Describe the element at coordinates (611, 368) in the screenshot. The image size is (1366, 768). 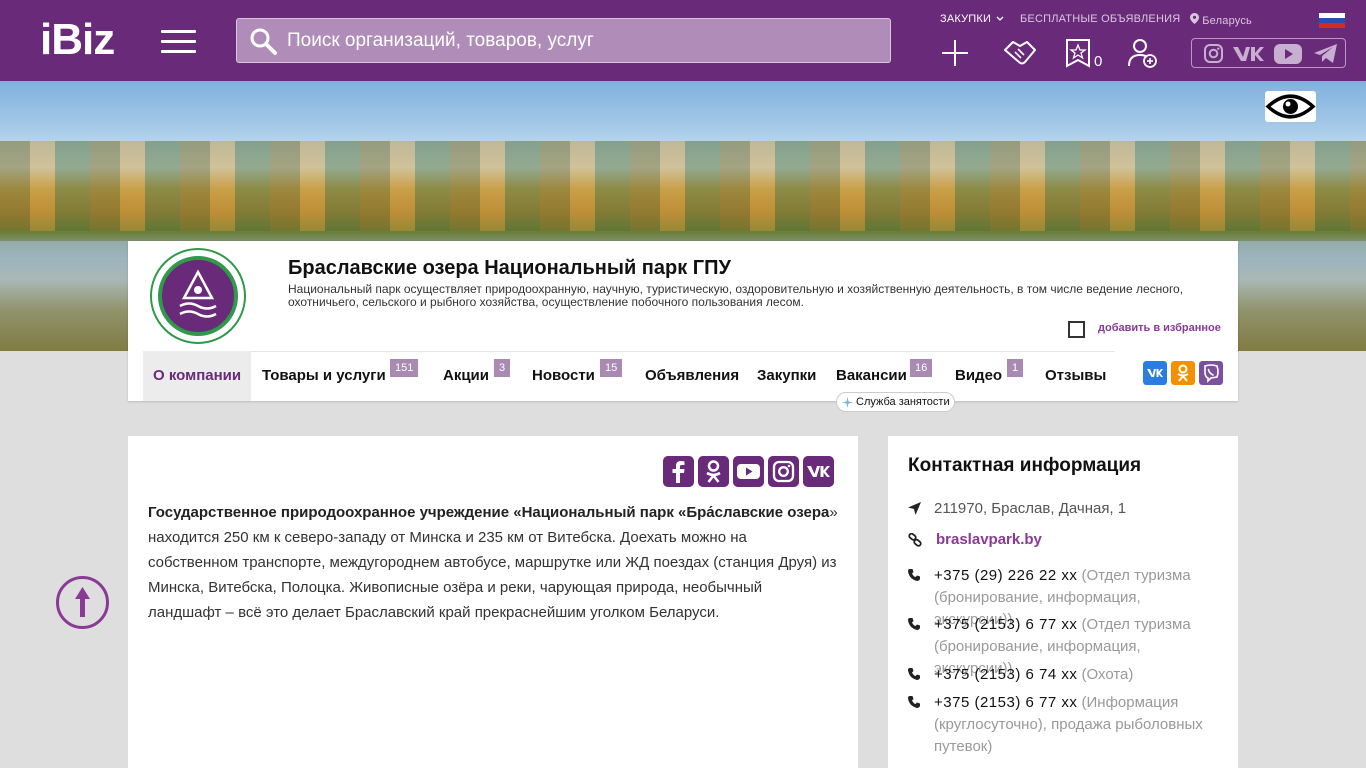
I see `news-count-badge: 15` at that location.